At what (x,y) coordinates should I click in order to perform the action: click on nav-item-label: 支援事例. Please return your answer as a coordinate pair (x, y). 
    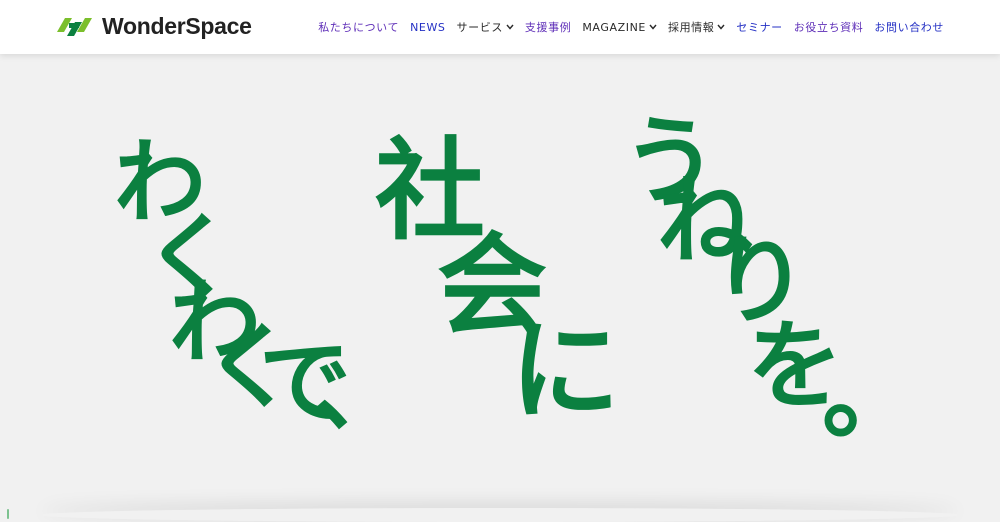
    Looking at the image, I should click on (548, 27).